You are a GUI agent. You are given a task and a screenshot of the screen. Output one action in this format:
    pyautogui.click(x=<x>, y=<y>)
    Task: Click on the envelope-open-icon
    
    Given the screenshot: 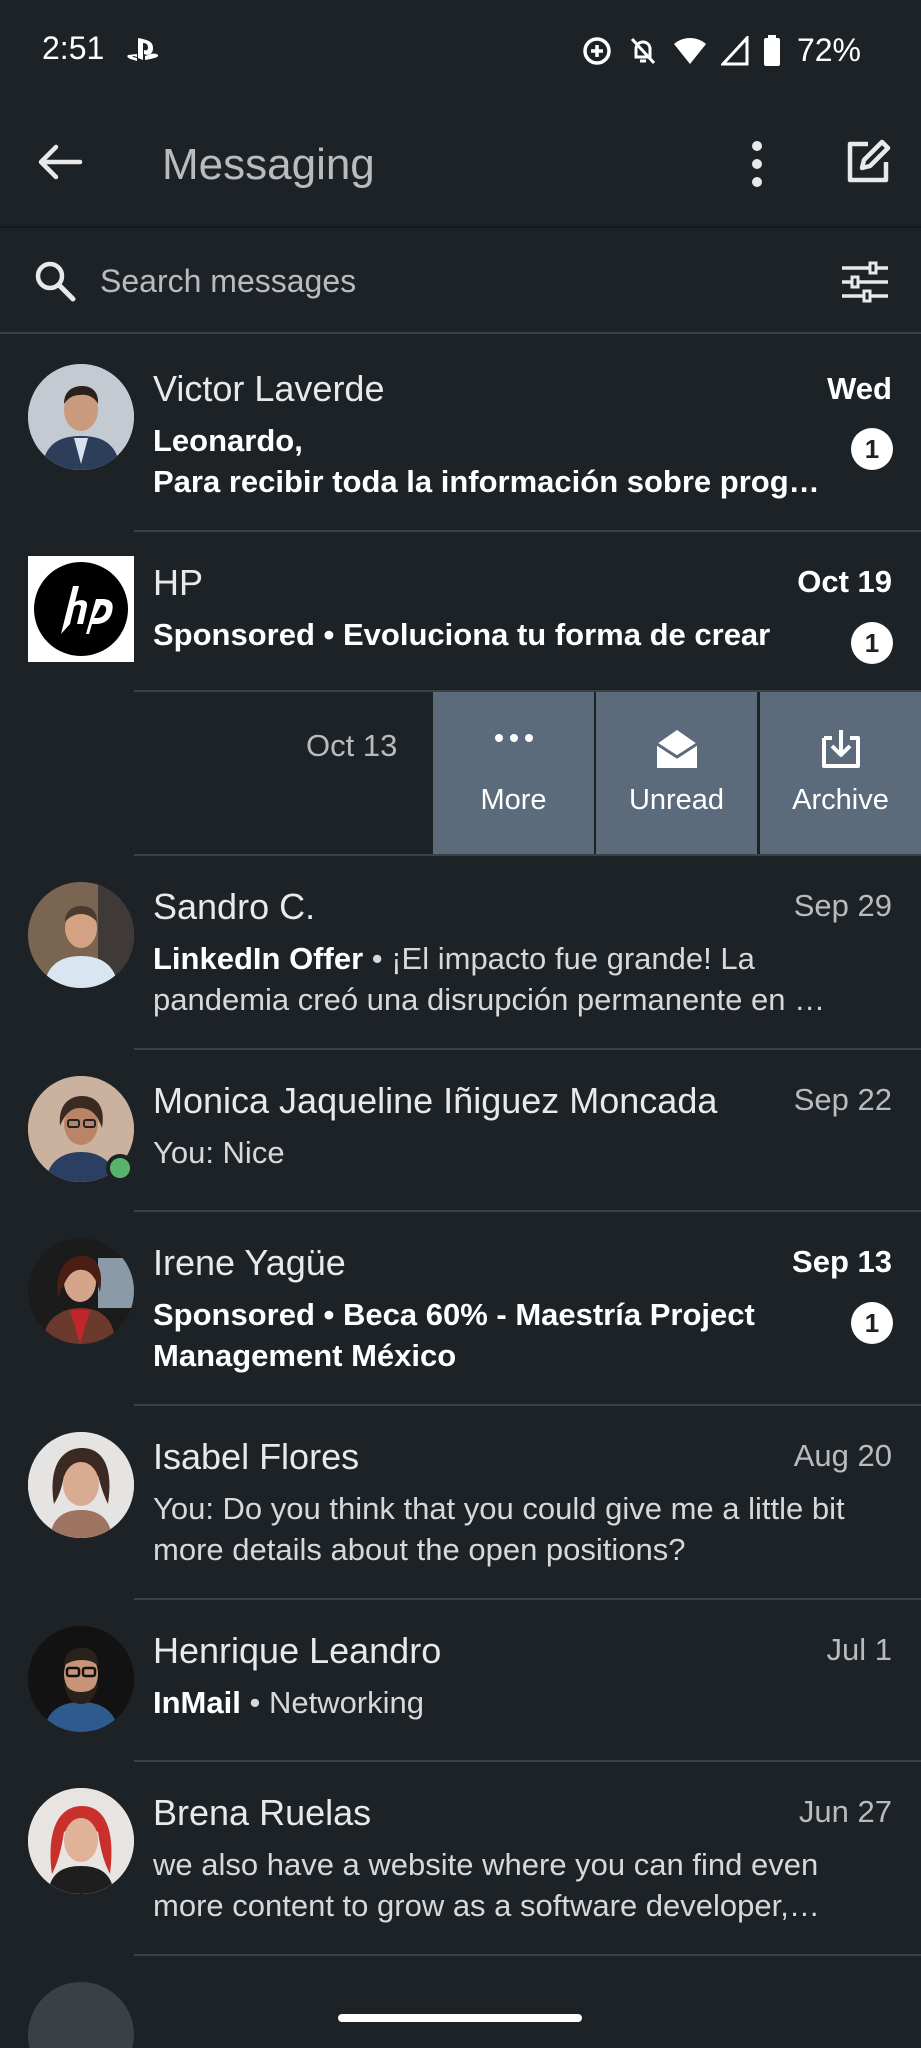 What is the action you would take?
    pyautogui.click(x=677, y=749)
    